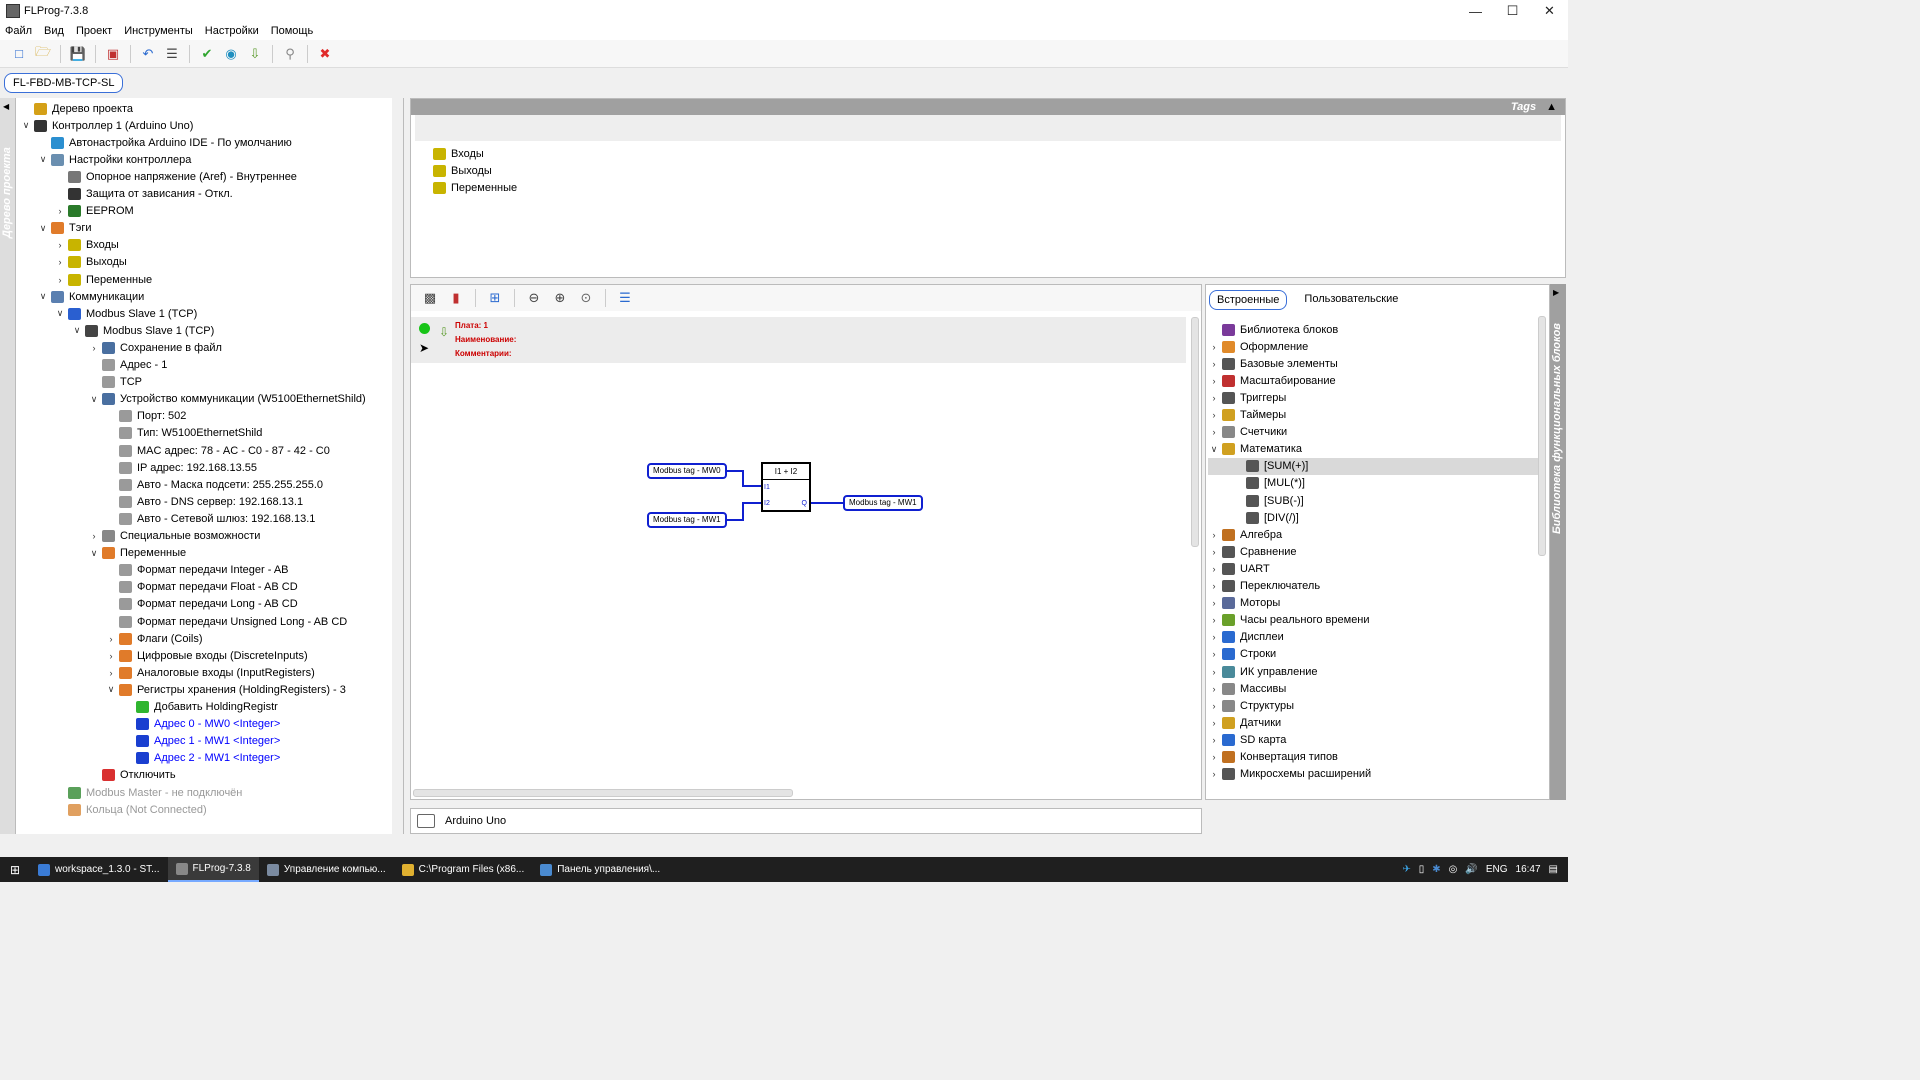 This screenshot has height=1080, width=1920. What do you see at coordinates (206, 655) in the screenshot?
I see `tree-item: › Цифровые входы (DiscreteInputs)` at bounding box center [206, 655].